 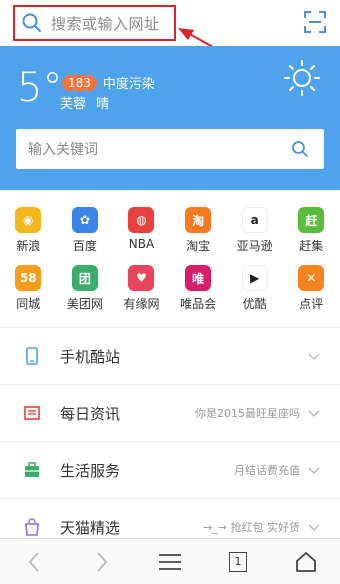 I want to click on quick-link-youyuan: ♥ 有缘网, so click(x=141, y=287).